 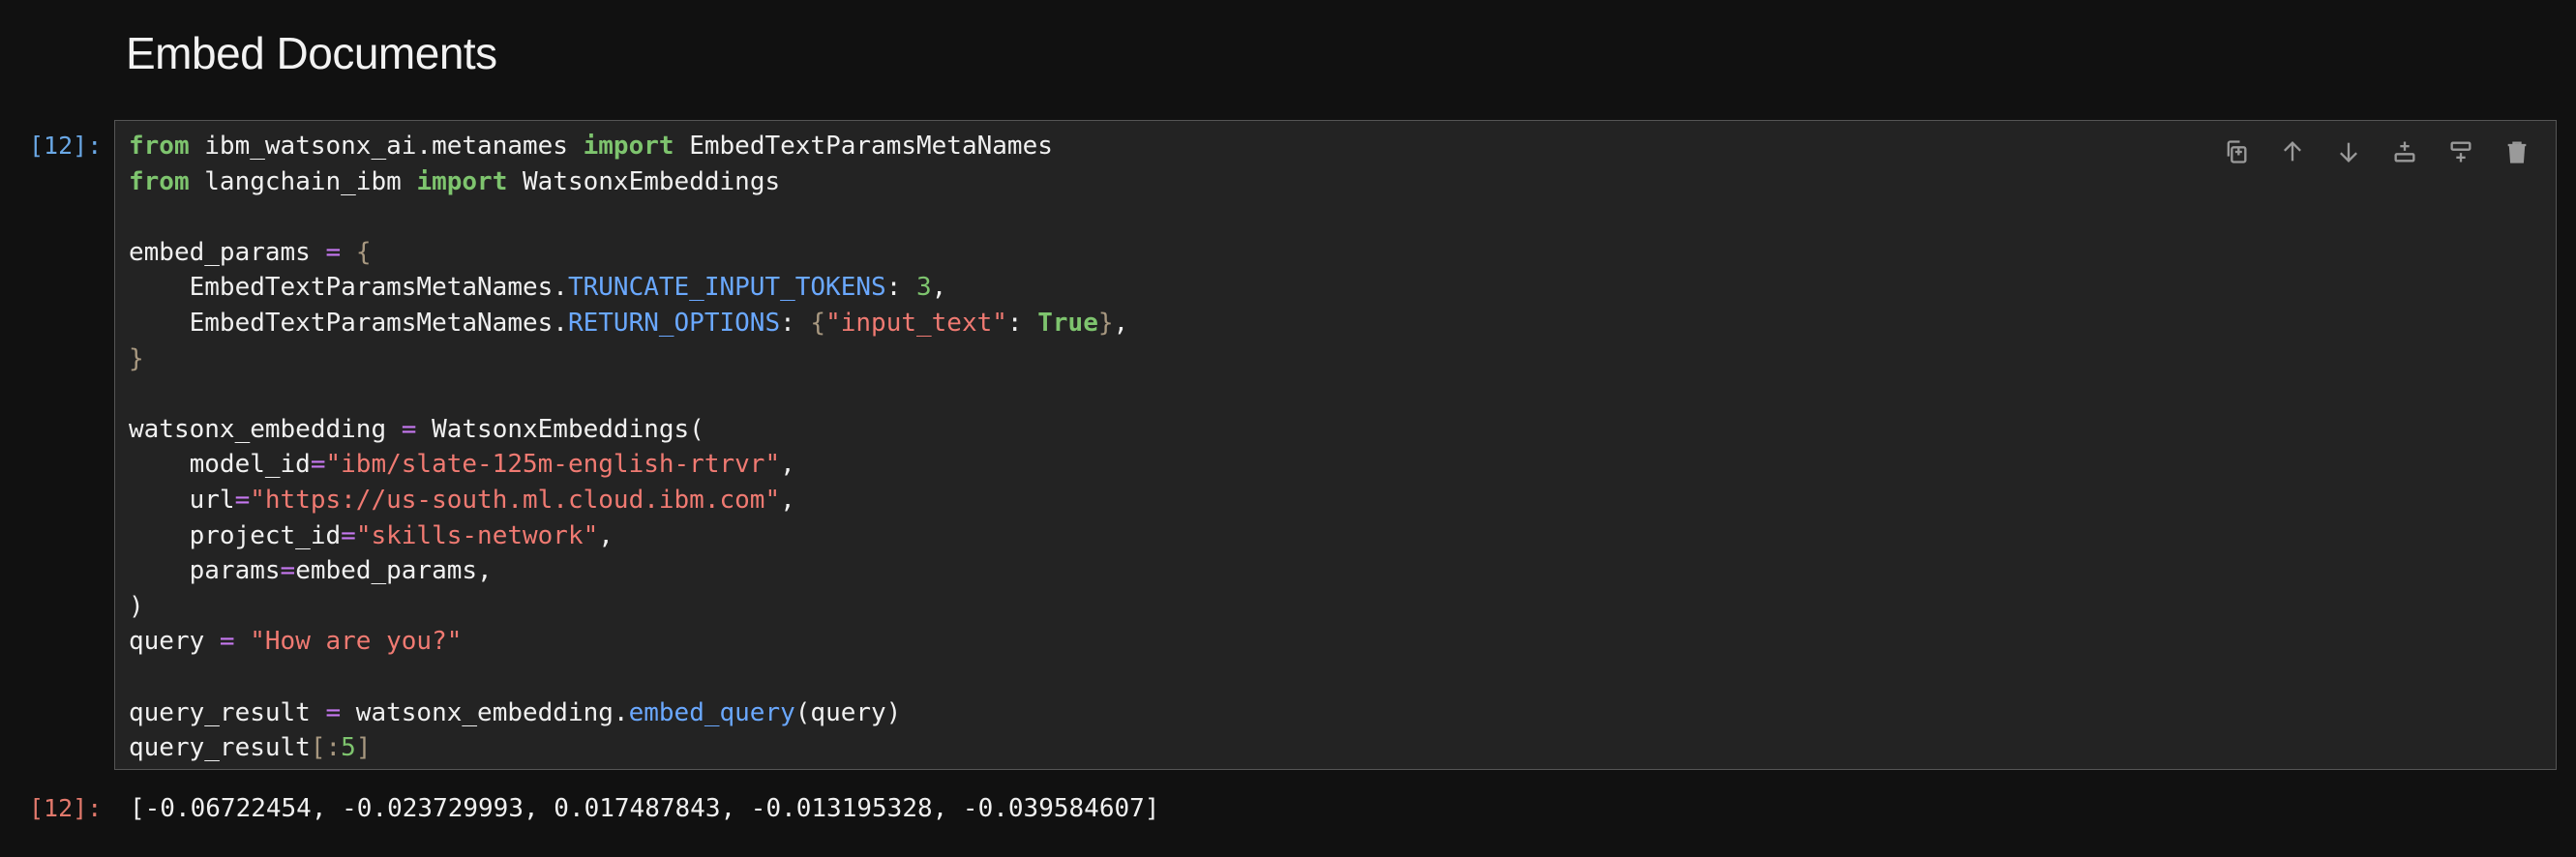 I want to click on code-line-13: params=embed_params,, so click(x=311, y=571).